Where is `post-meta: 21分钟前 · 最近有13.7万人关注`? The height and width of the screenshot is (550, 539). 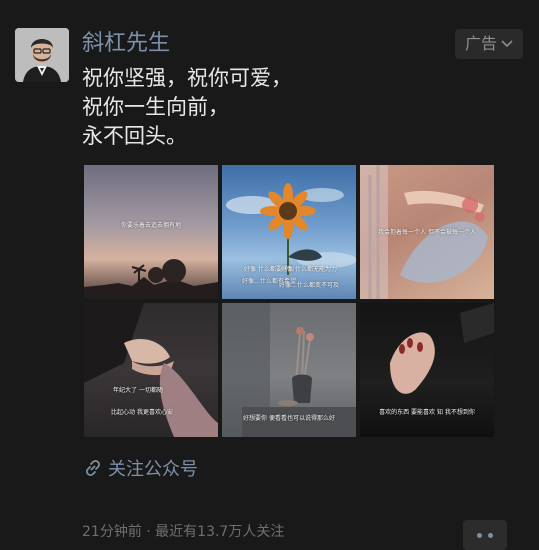 post-meta: 21分钟前 · 最近有13.7万人关注 is located at coordinates (183, 532).